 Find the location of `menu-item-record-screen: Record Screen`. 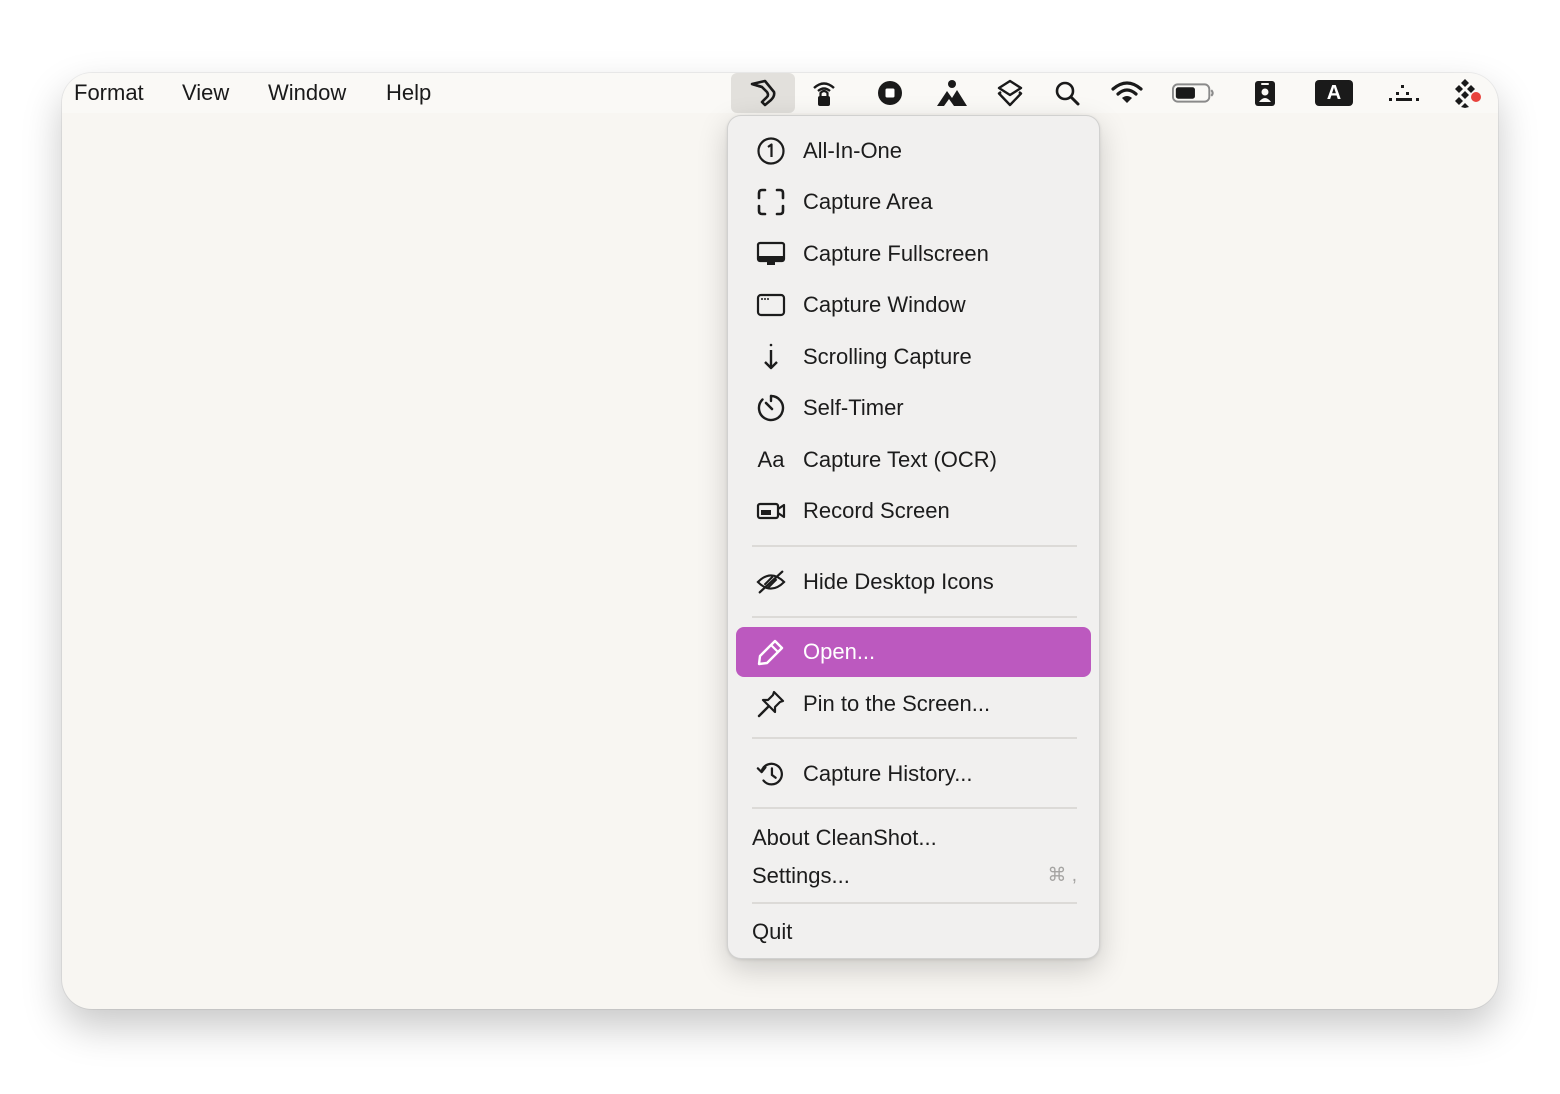

menu-item-record-screen: Record Screen is located at coordinates (913, 511).